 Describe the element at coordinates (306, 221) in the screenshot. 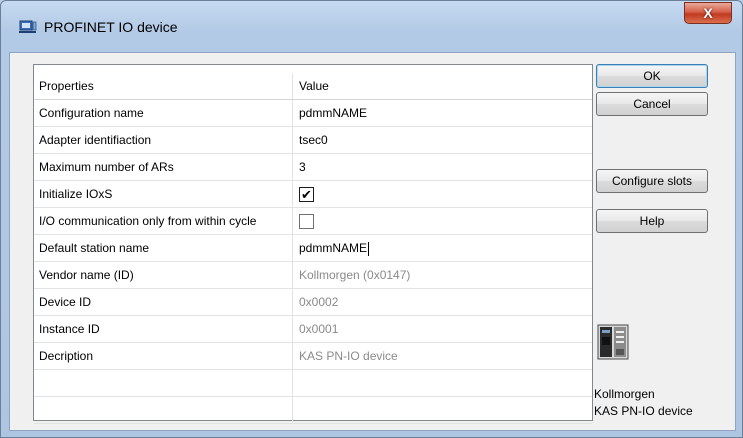

I see `checkbox-unchecked` at that location.